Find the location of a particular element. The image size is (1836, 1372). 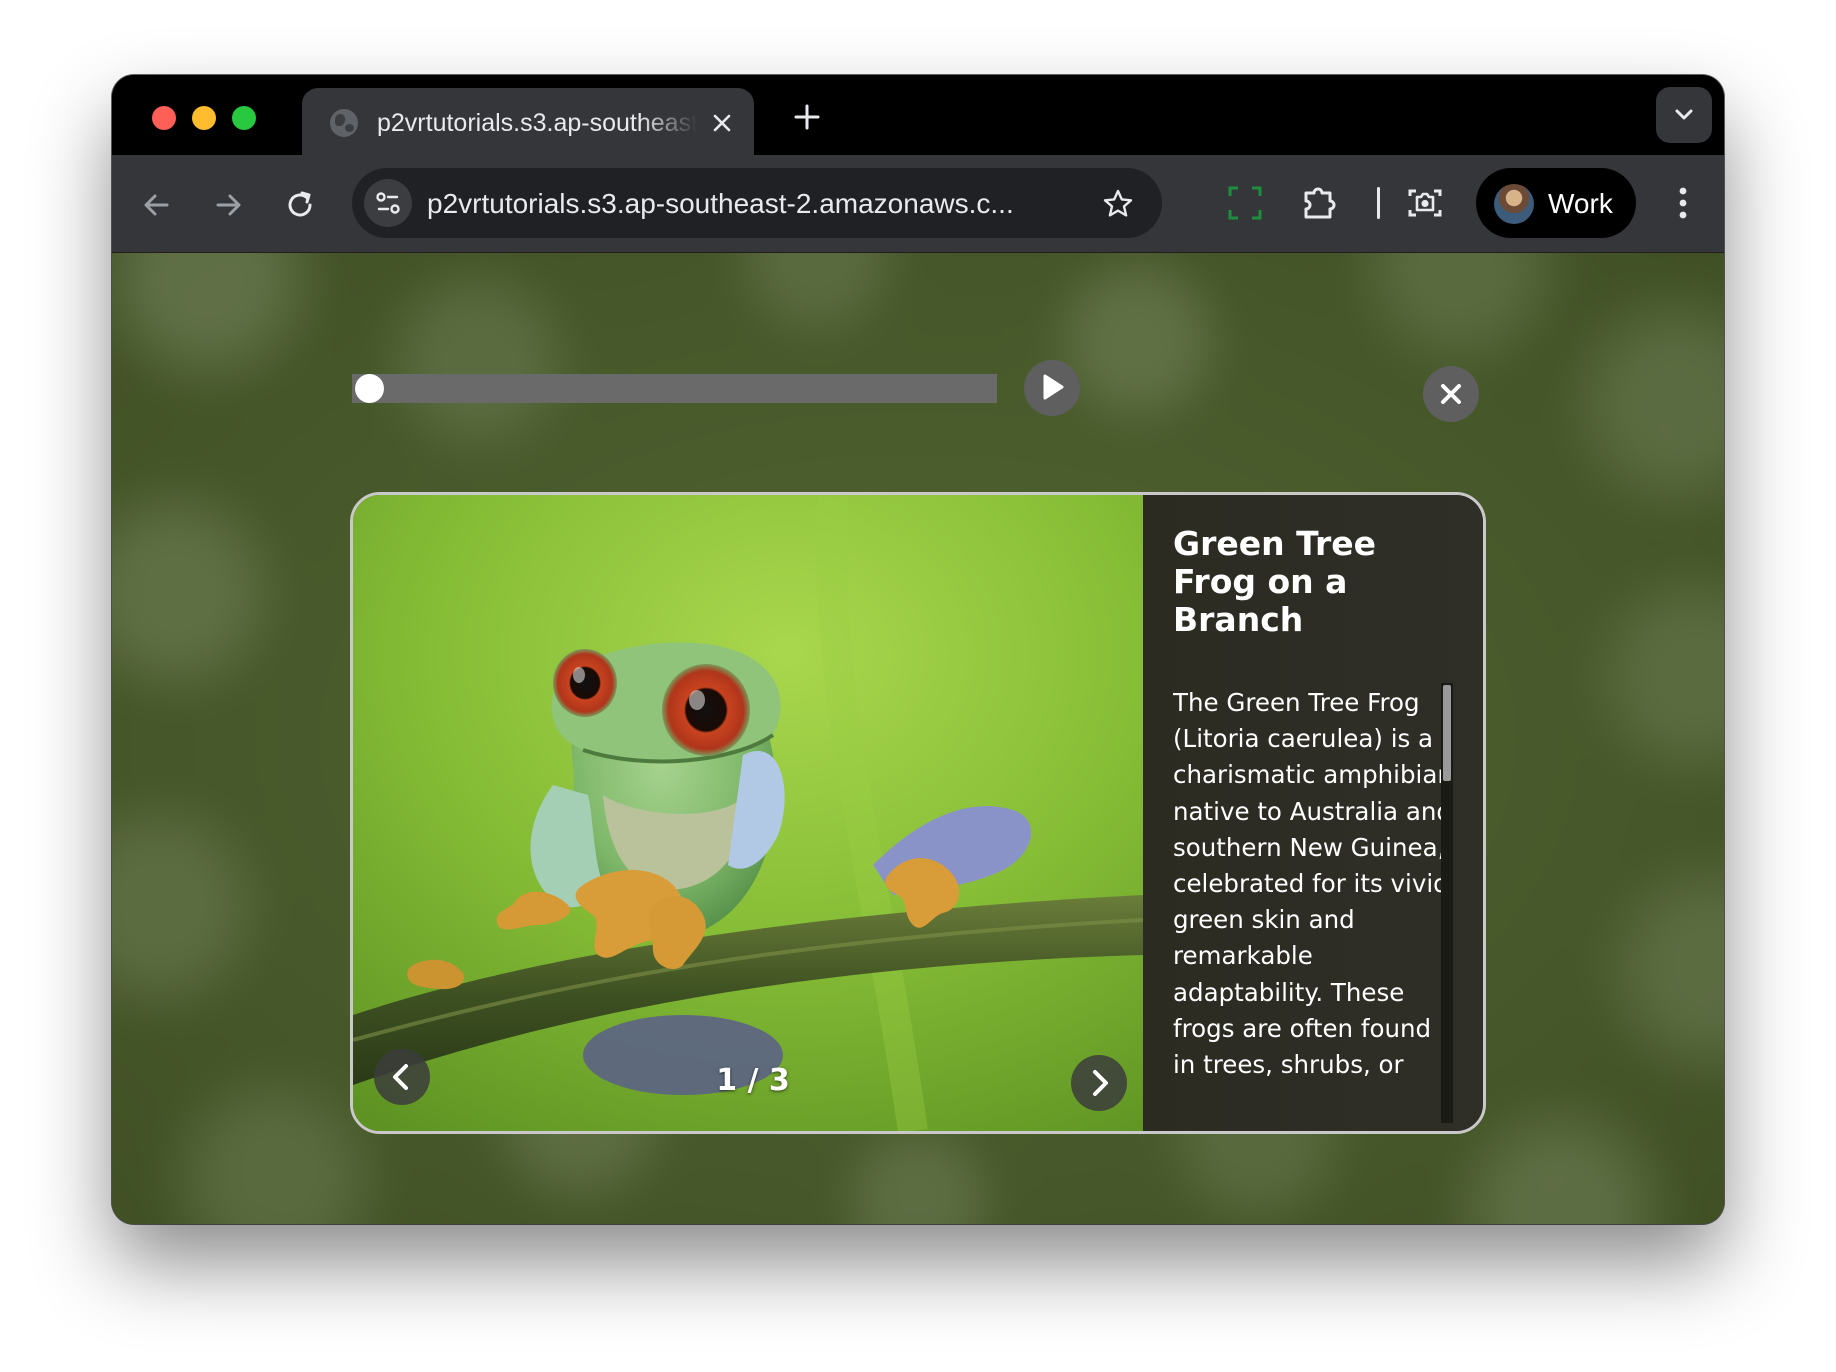

slide-counter: 1 / 3 is located at coordinates (753, 1080).